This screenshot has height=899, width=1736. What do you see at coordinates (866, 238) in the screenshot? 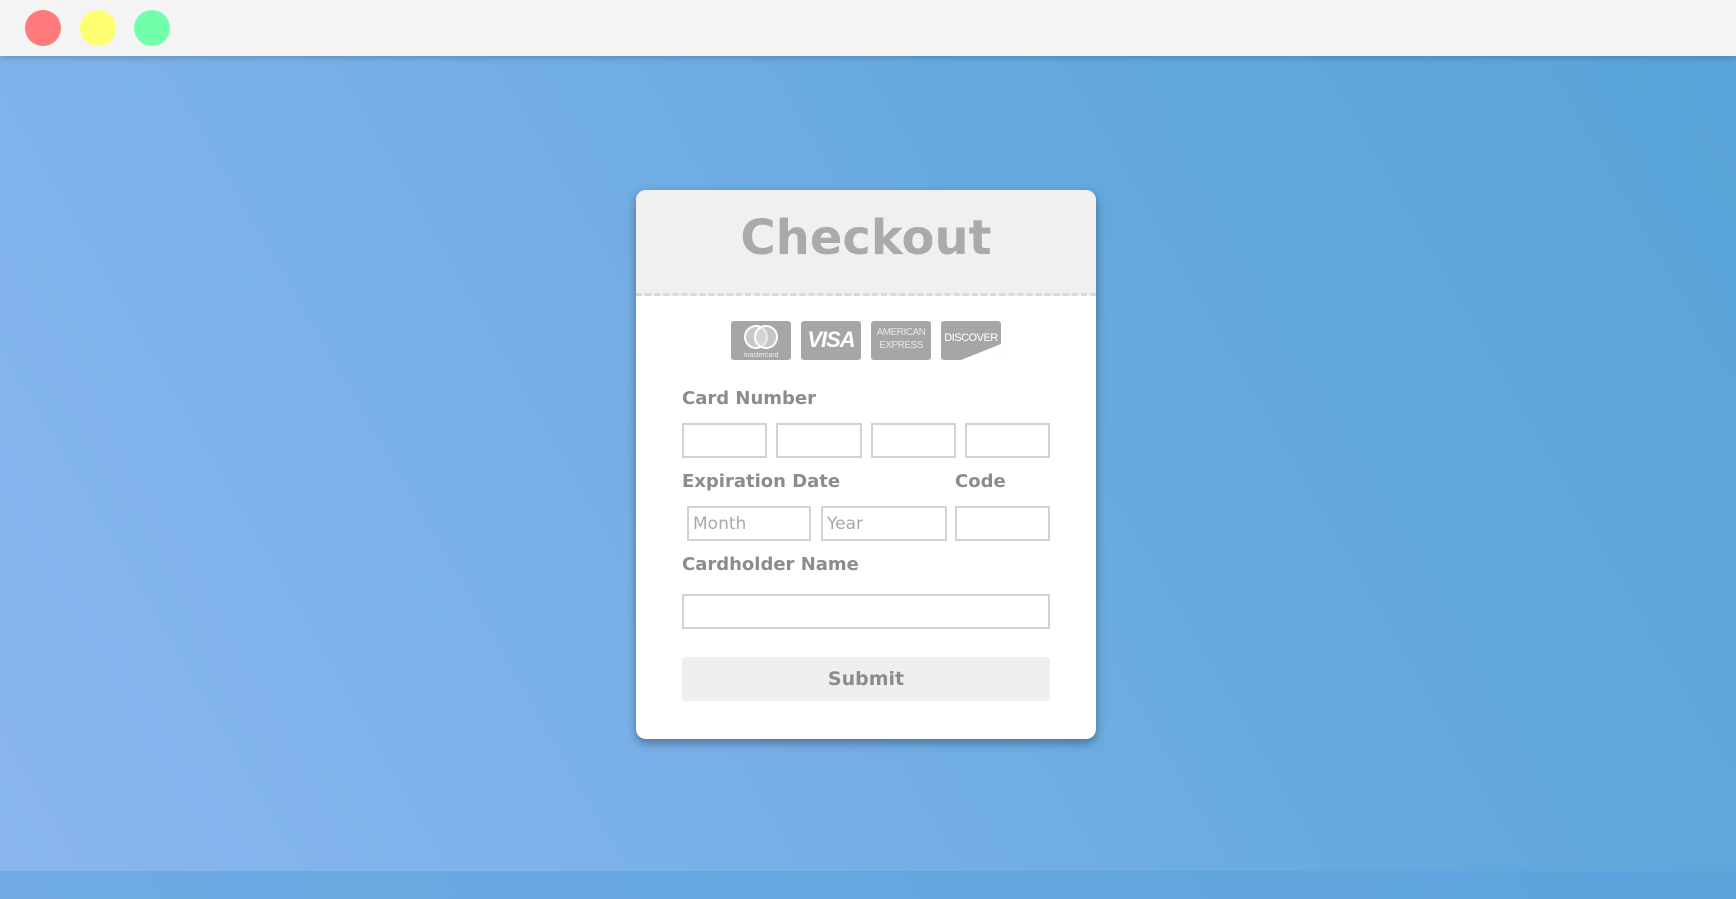
I see `page-title: Checkout` at bounding box center [866, 238].